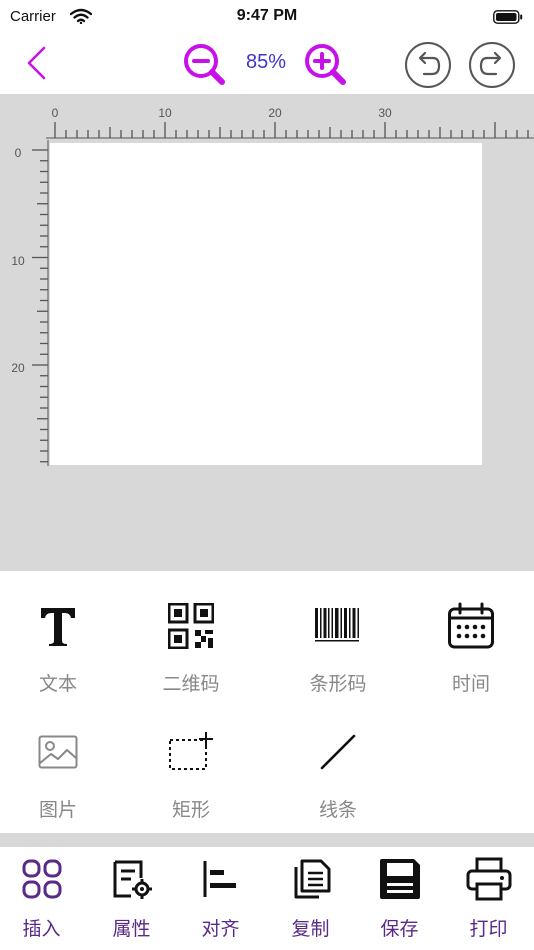  What do you see at coordinates (41, 879) in the screenshot?
I see `grid-icon` at bounding box center [41, 879].